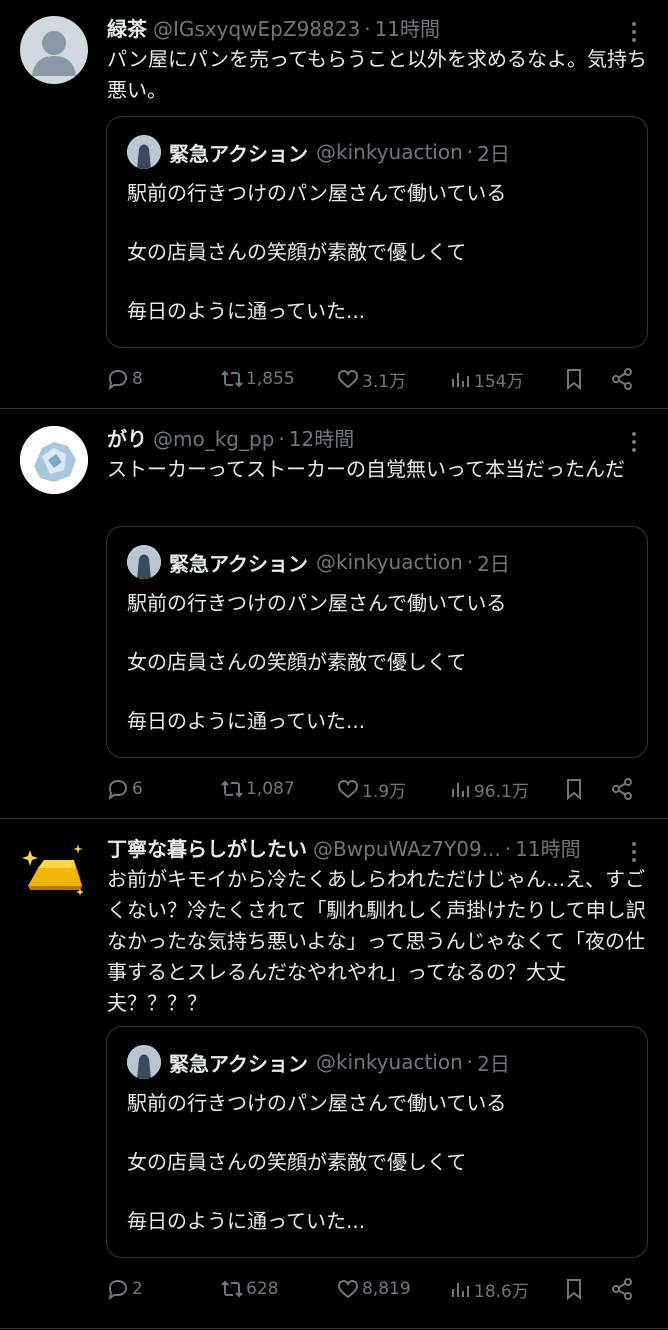 Image resolution: width=668 pixels, height=1330 pixels. Describe the element at coordinates (262, 1289) in the screenshot. I see `retweet-count: 628` at that location.